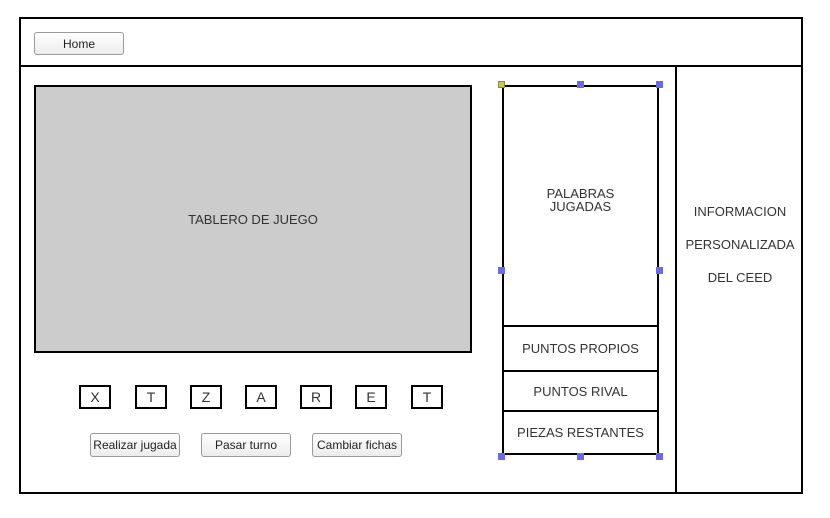  What do you see at coordinates (501, 84) in the screenshot?
I see `resize-handle-top-left` at bounding box center [501, 84].